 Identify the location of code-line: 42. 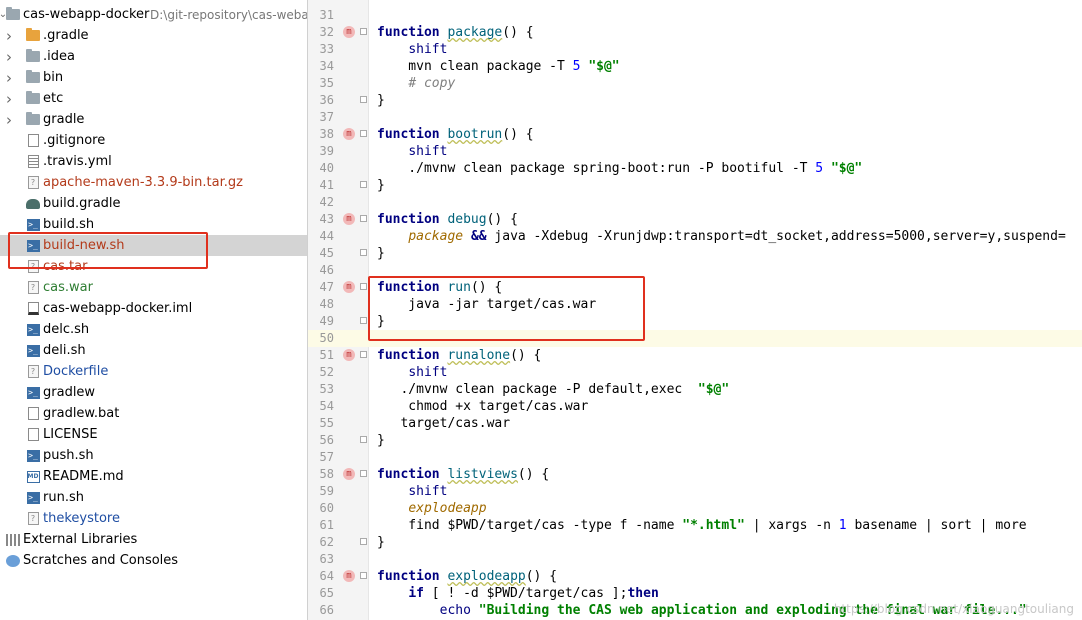
(695, 202).